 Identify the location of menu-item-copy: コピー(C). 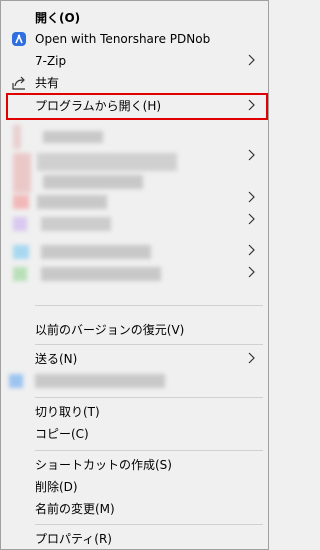
(134, 434).